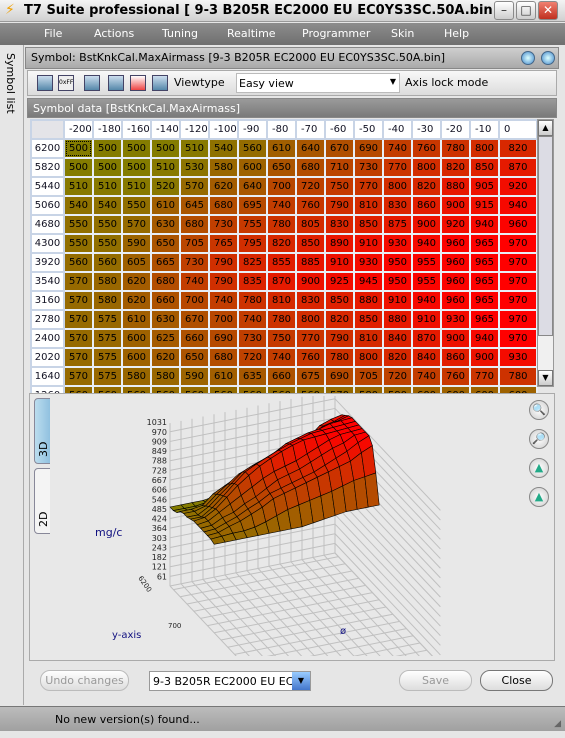 This screenshot has width=565, height=738. I want to click on table-cell: 795, so click(252, 243).